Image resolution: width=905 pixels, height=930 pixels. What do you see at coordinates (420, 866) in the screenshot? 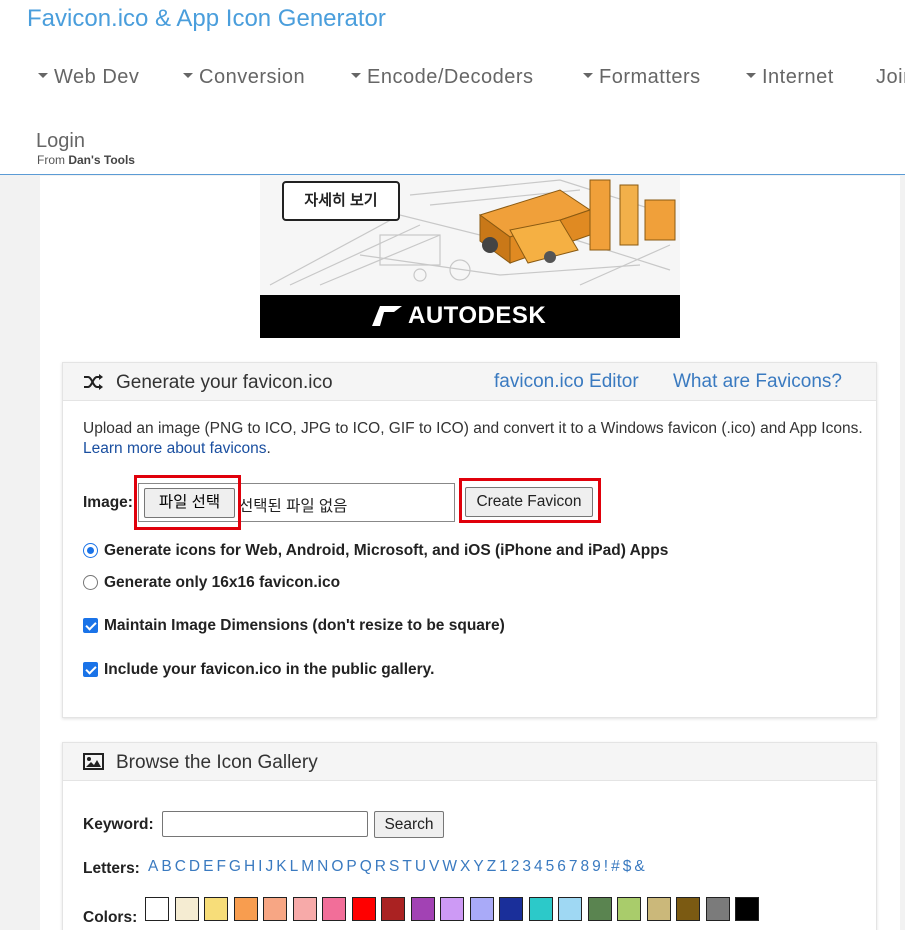
I see `letter-link: U` at bounding box center [420, 866].